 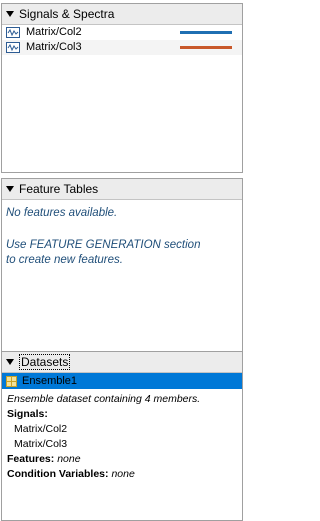 What do you see at coordinates (58, 474) in the screenshot?
I see `condition-variables-heading: Condition Variables:` at bounding box center [58, 474].